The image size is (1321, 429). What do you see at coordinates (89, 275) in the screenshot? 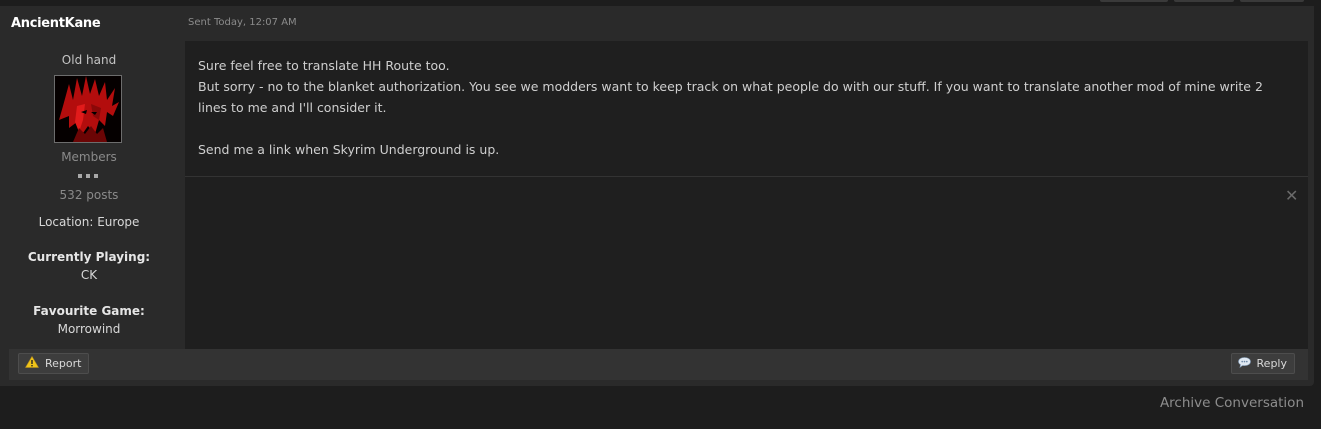
I see `currently-playing-value: CK` at bounding box center [89, 275].